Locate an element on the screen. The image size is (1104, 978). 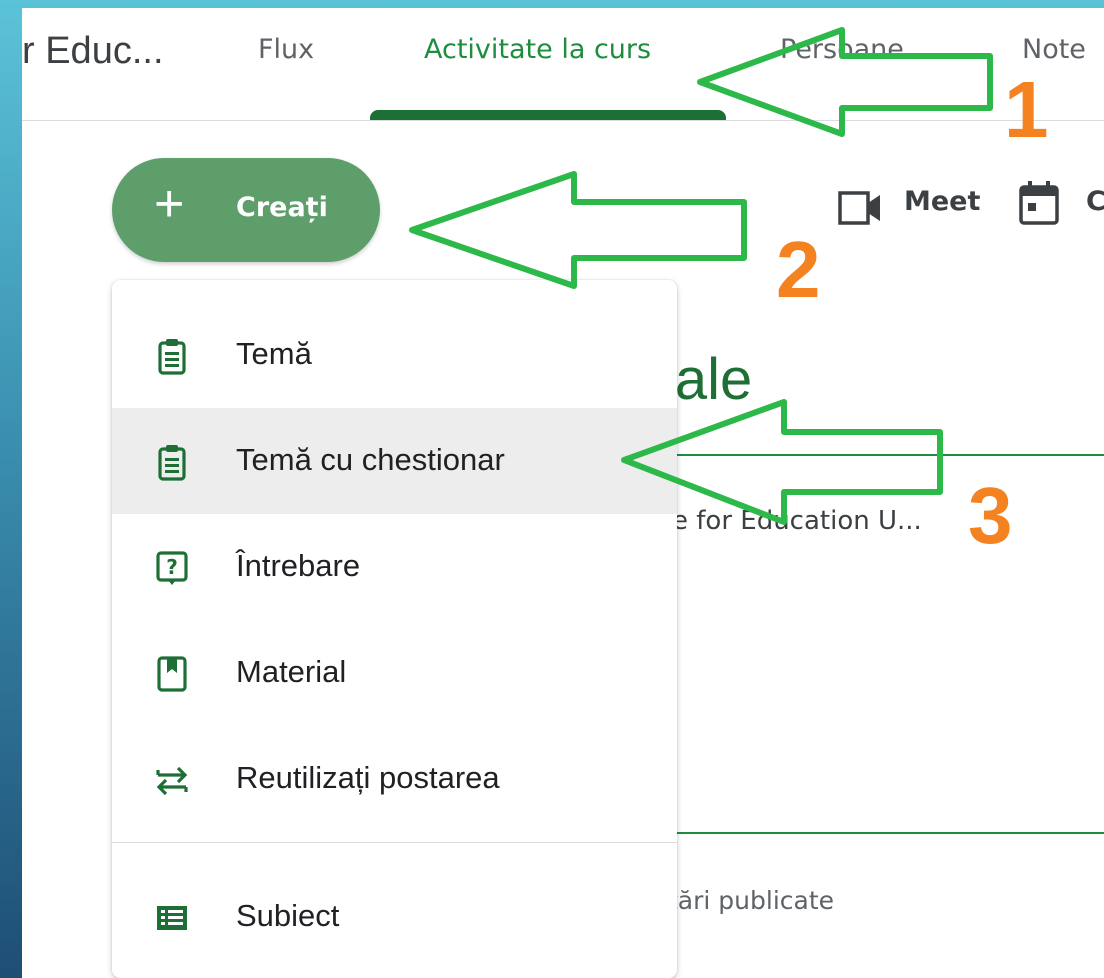
tab-grades: Note is located at coordinates (1054, 49).